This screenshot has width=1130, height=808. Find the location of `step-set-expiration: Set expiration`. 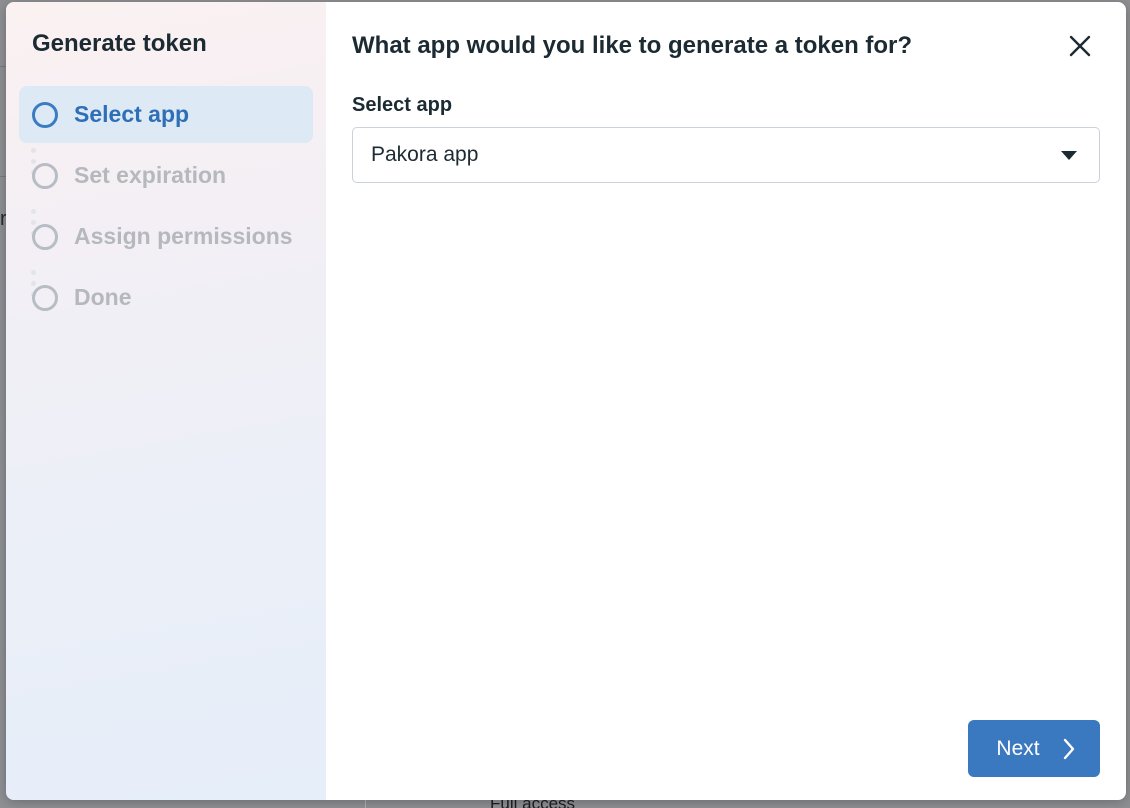

step-set-expiration: Set expiration is located at coordinates (166, 175).